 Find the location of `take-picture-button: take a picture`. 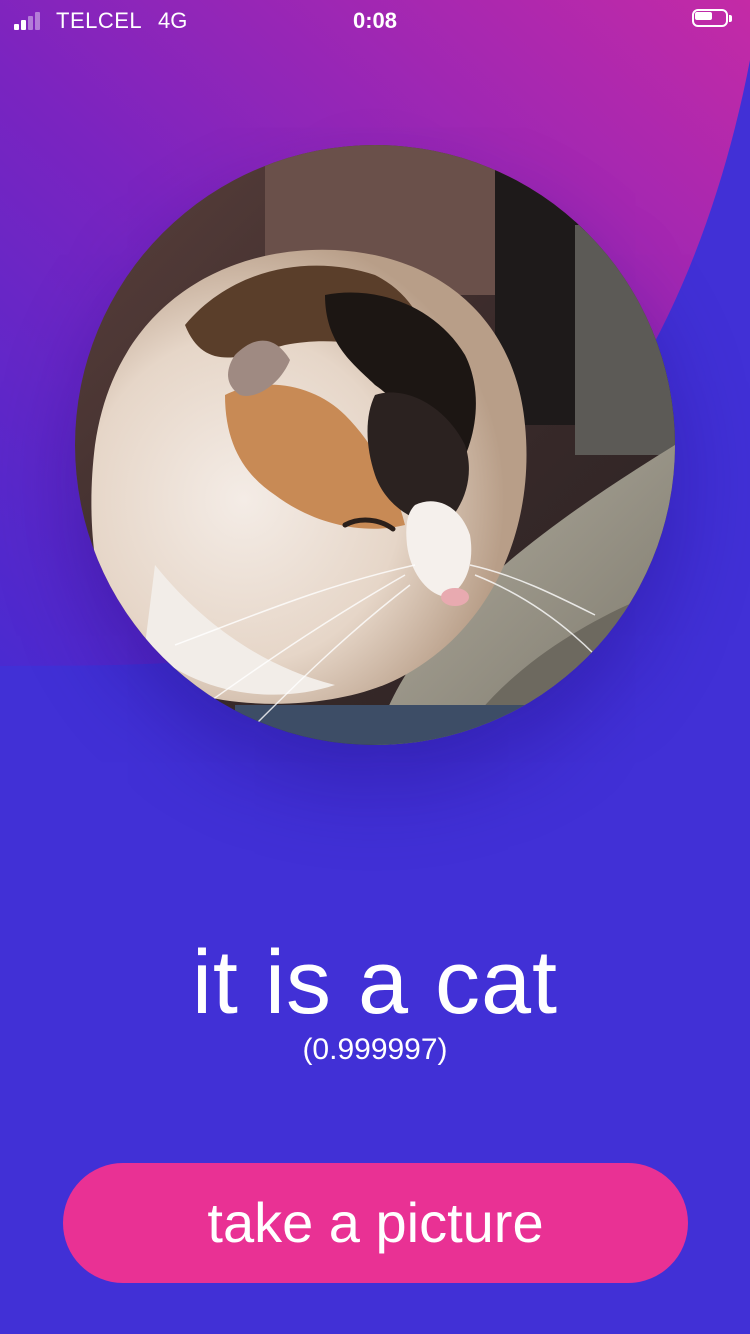

take-picture-button: take a picture is located at coordinates (375, 1223).